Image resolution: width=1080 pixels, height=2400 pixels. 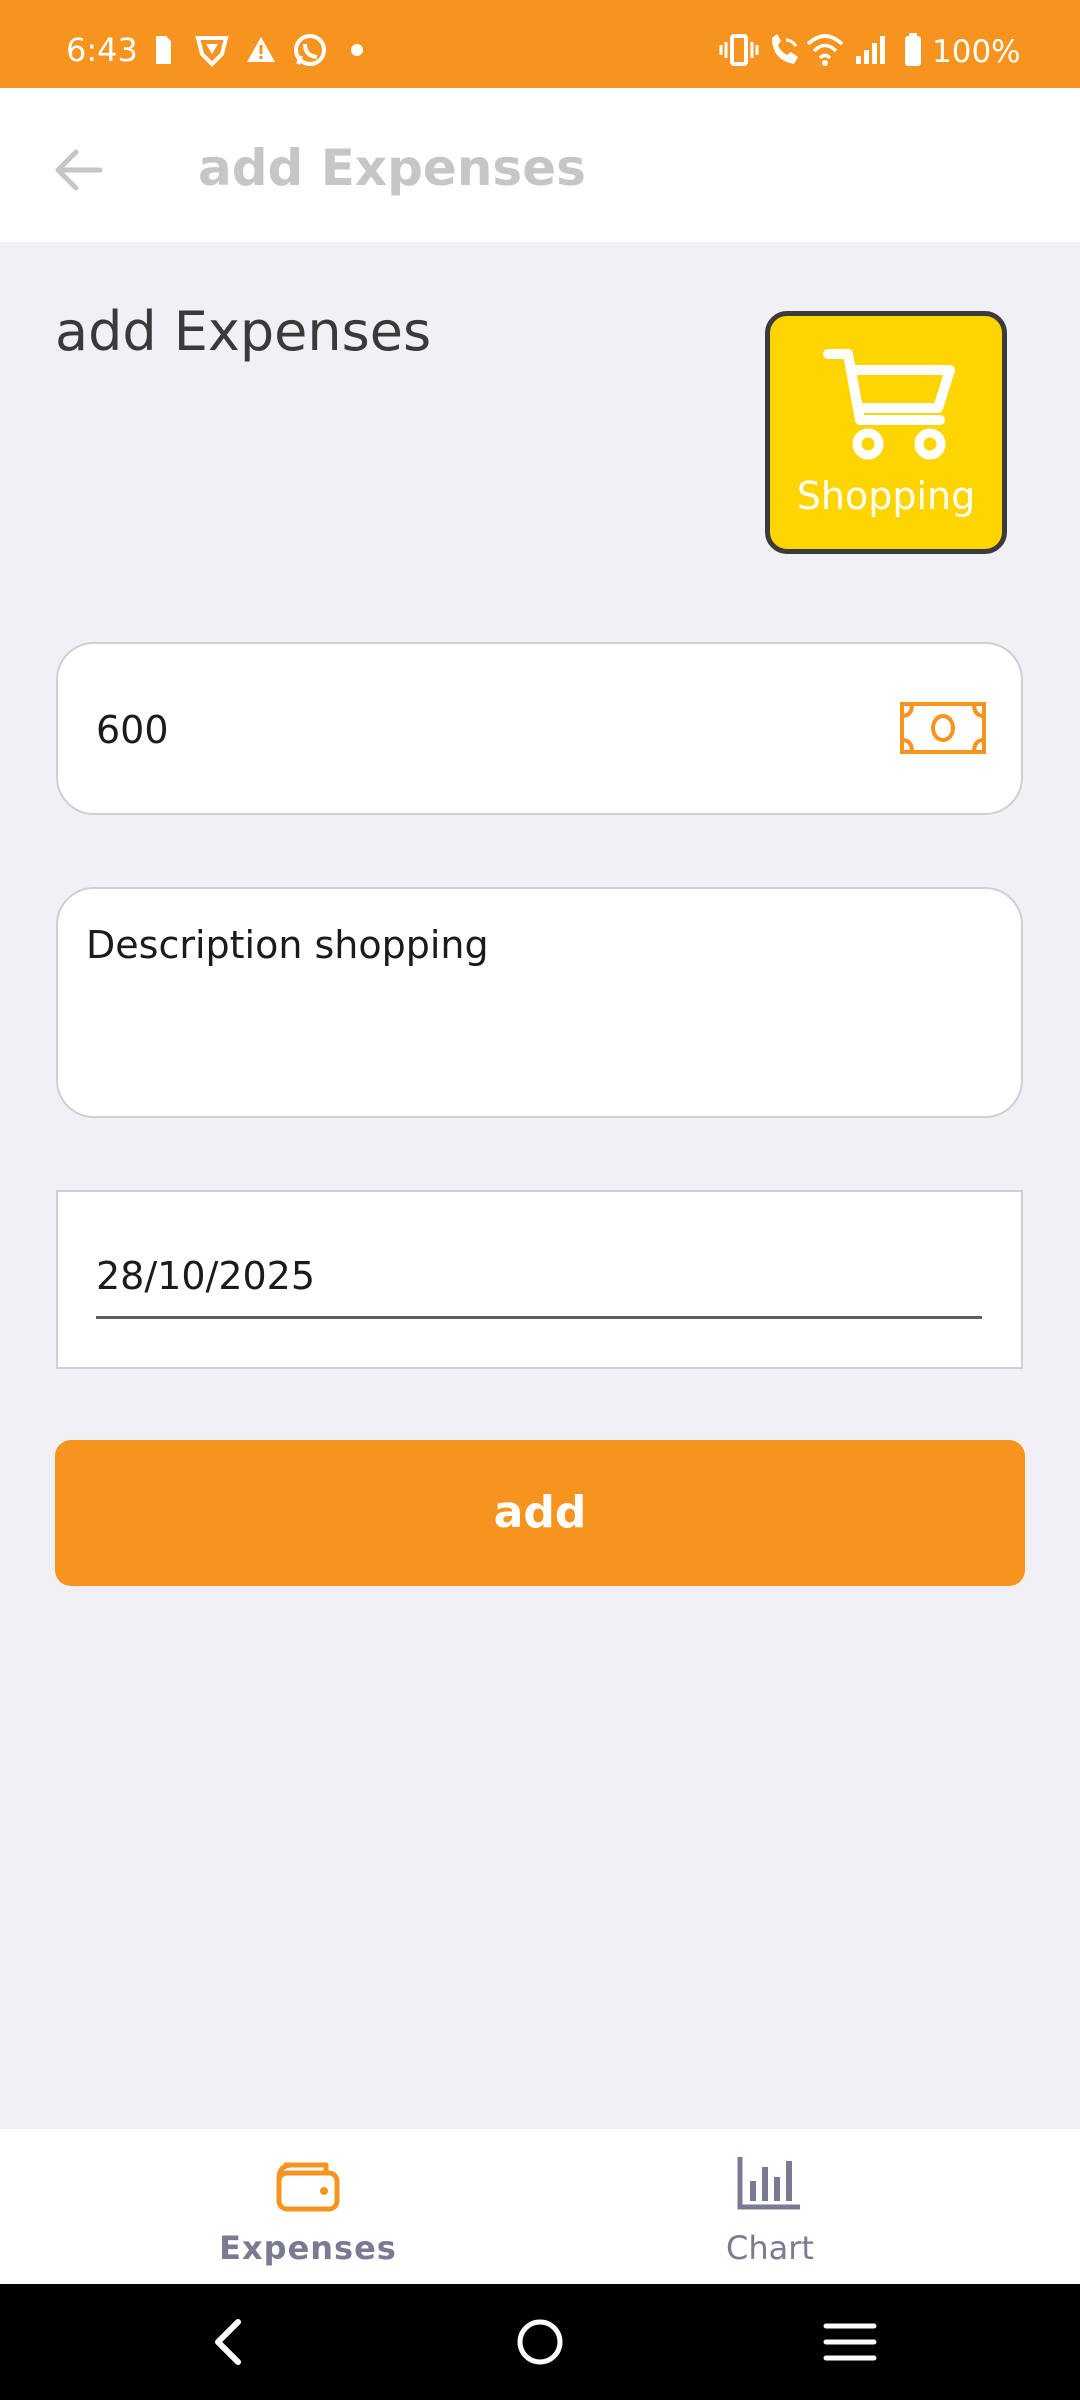 I want to click on category-label: Shopping, so click(x=886, y=496).